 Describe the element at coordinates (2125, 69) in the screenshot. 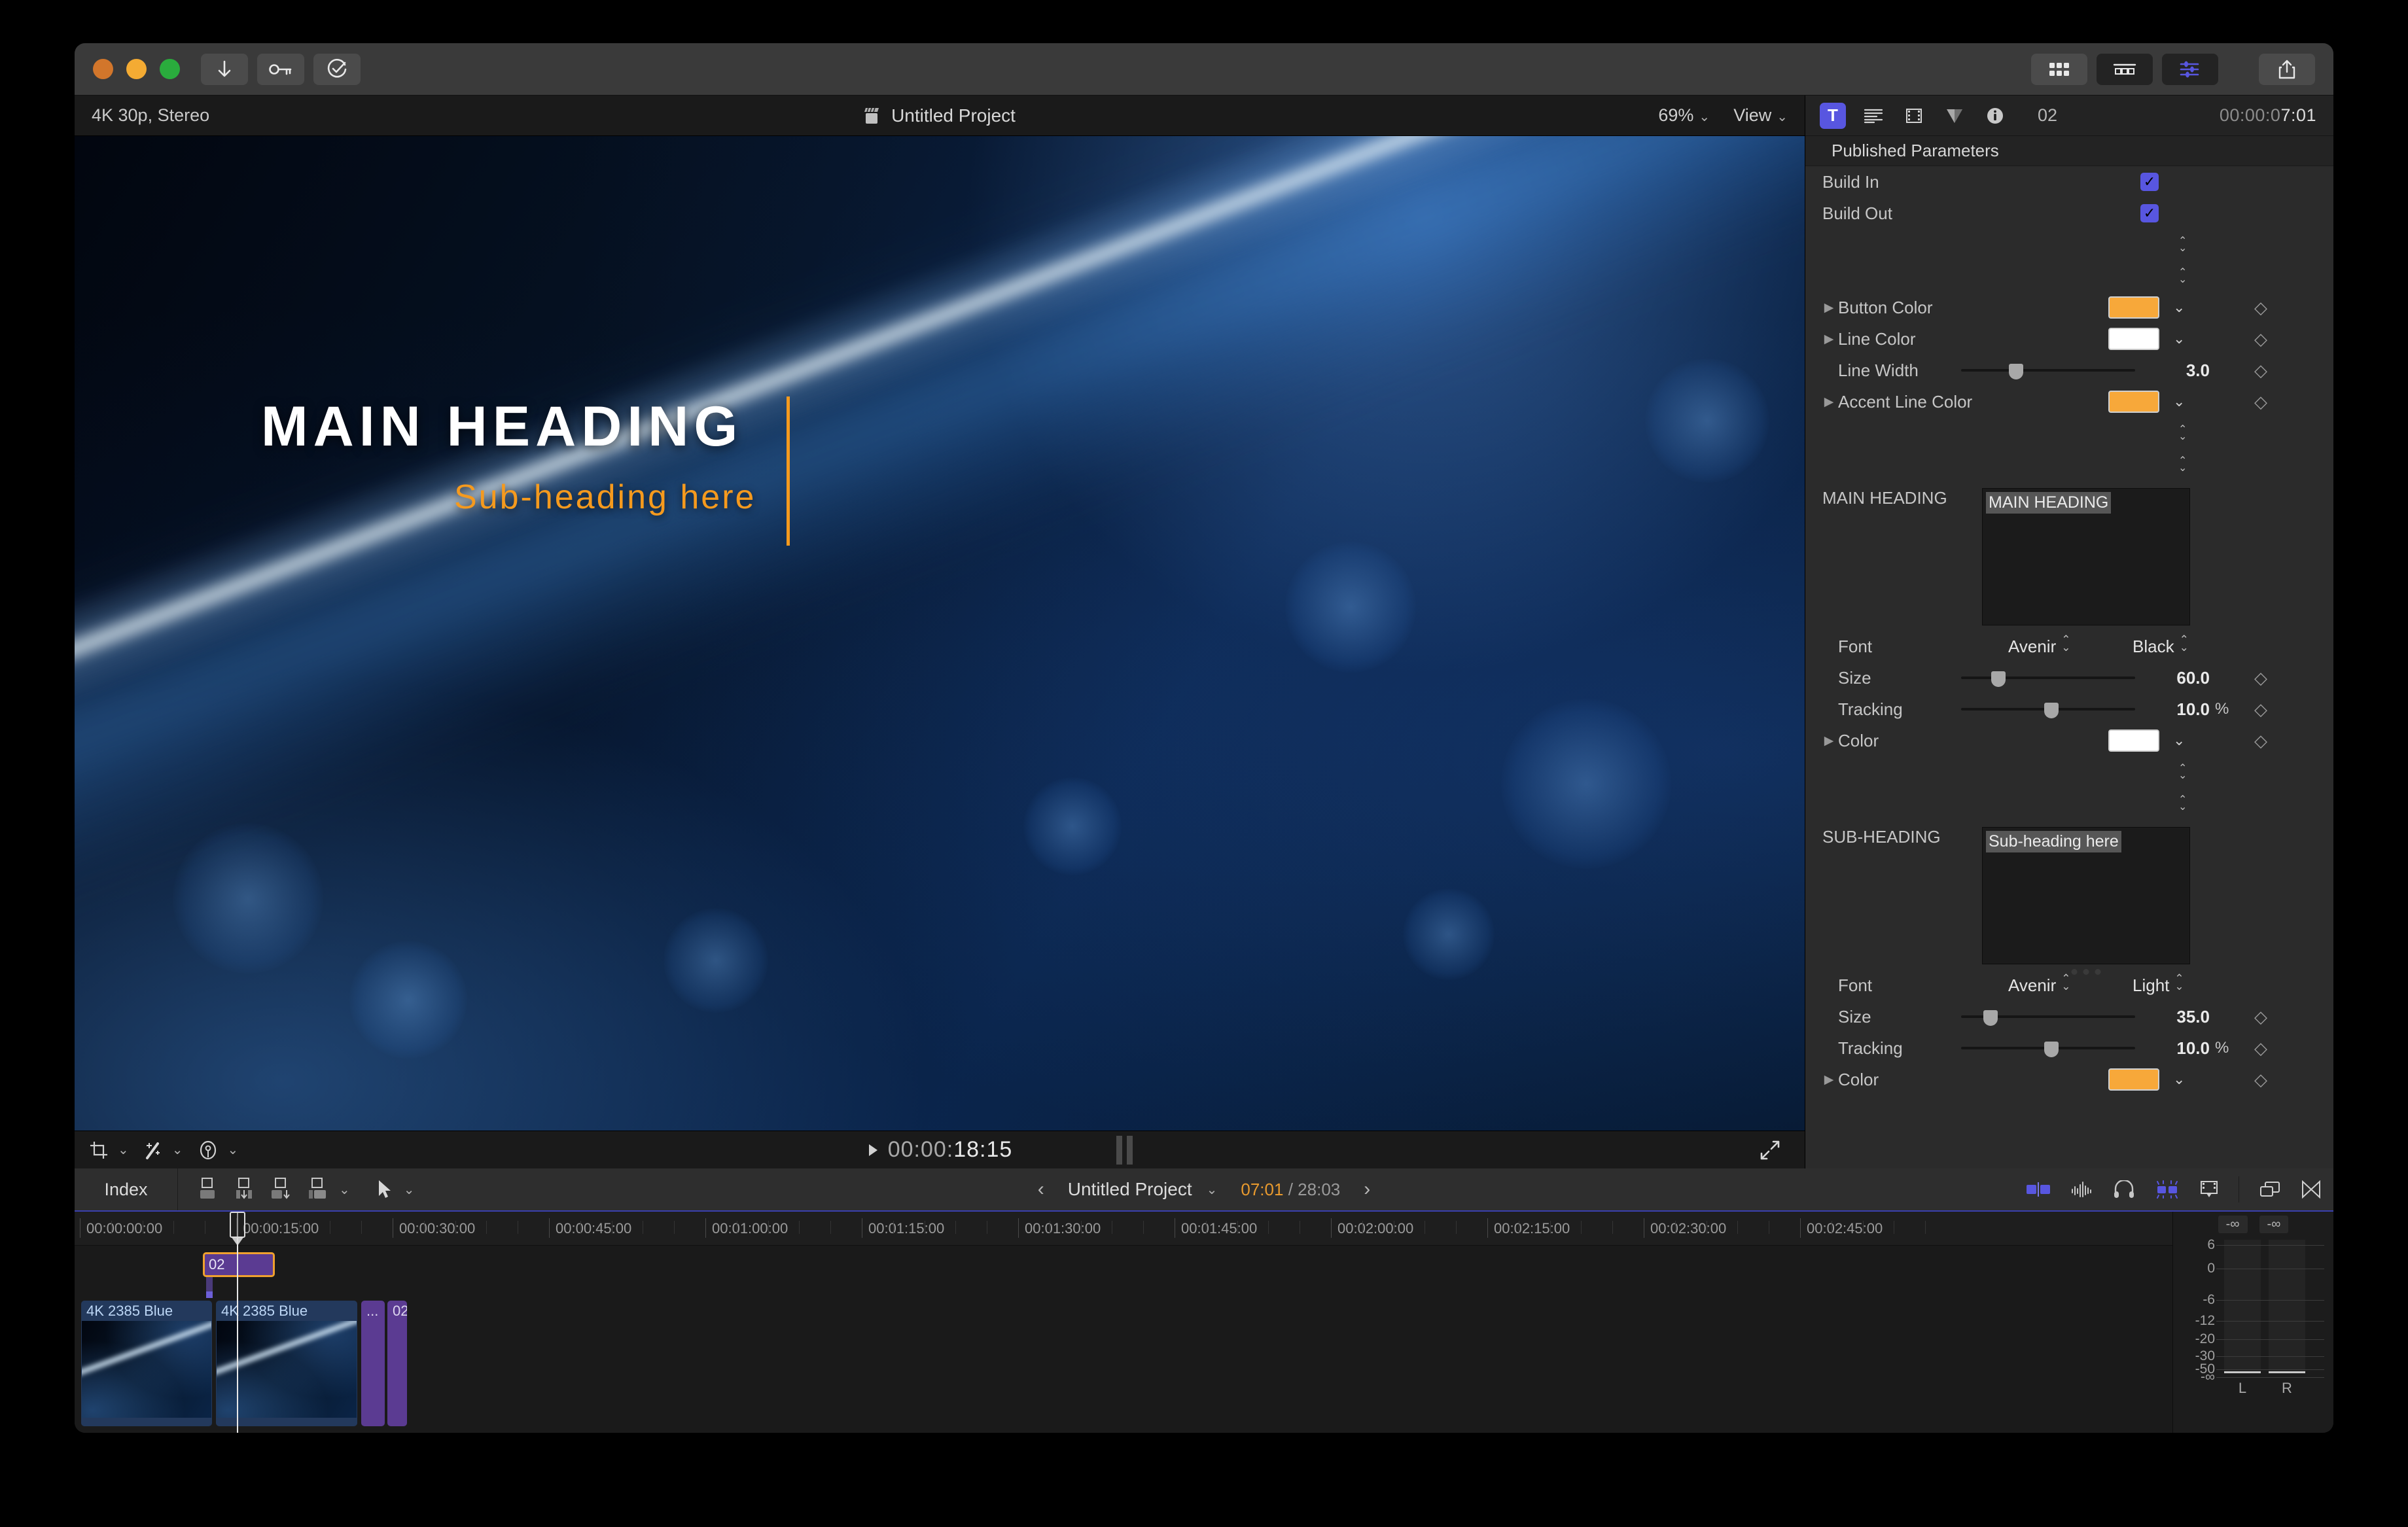

I see `filmstrip-icon` at that location.